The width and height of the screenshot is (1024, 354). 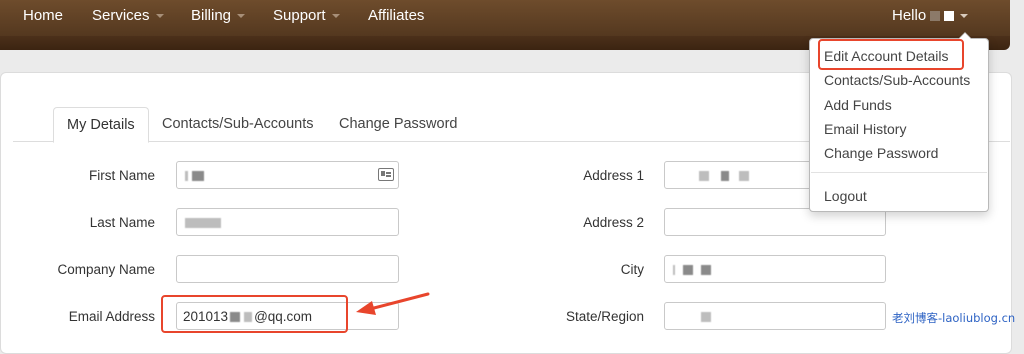 I want to click on city-input, so click(x=775, y=269).